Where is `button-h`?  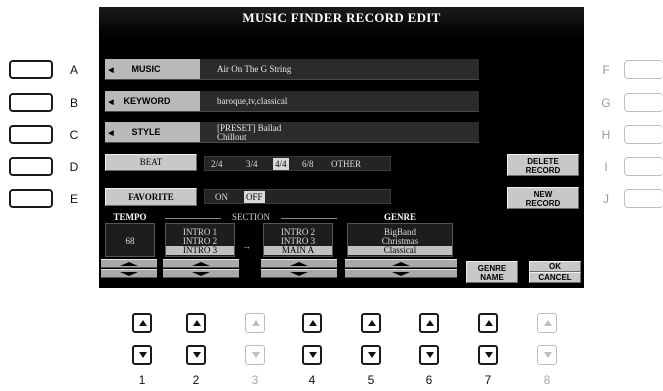
button-h is located at coordinates (643, 134).